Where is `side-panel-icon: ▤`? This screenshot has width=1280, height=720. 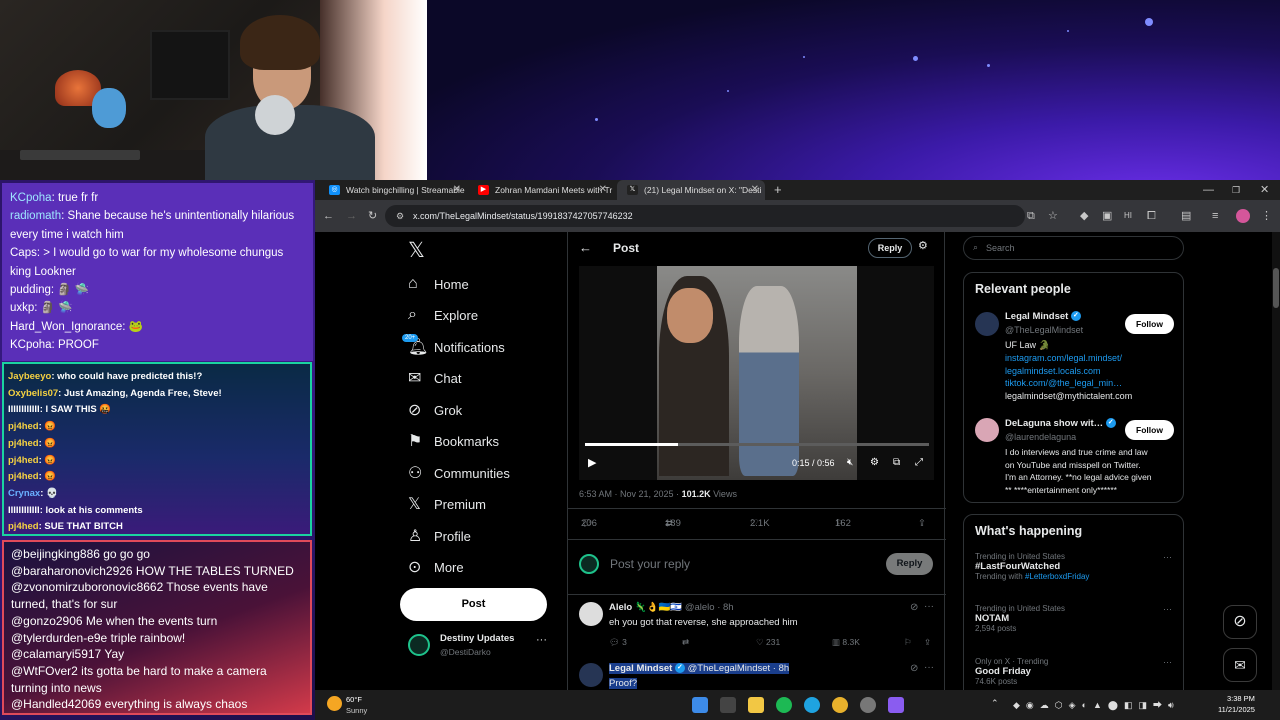
side-panel-icon: ▤ is located at coordinates (1186, 216).